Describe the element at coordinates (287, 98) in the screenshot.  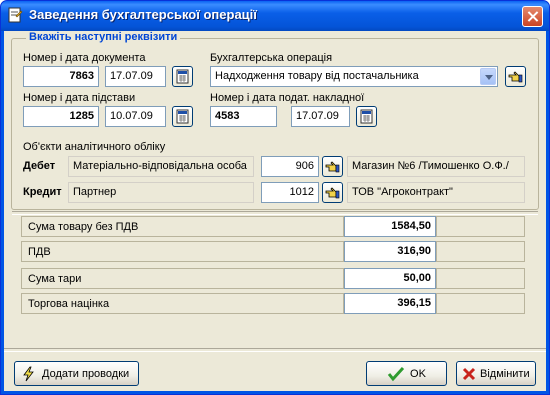
I see `tax-invoice-label: Номер і дата подат. накладної` at that location.